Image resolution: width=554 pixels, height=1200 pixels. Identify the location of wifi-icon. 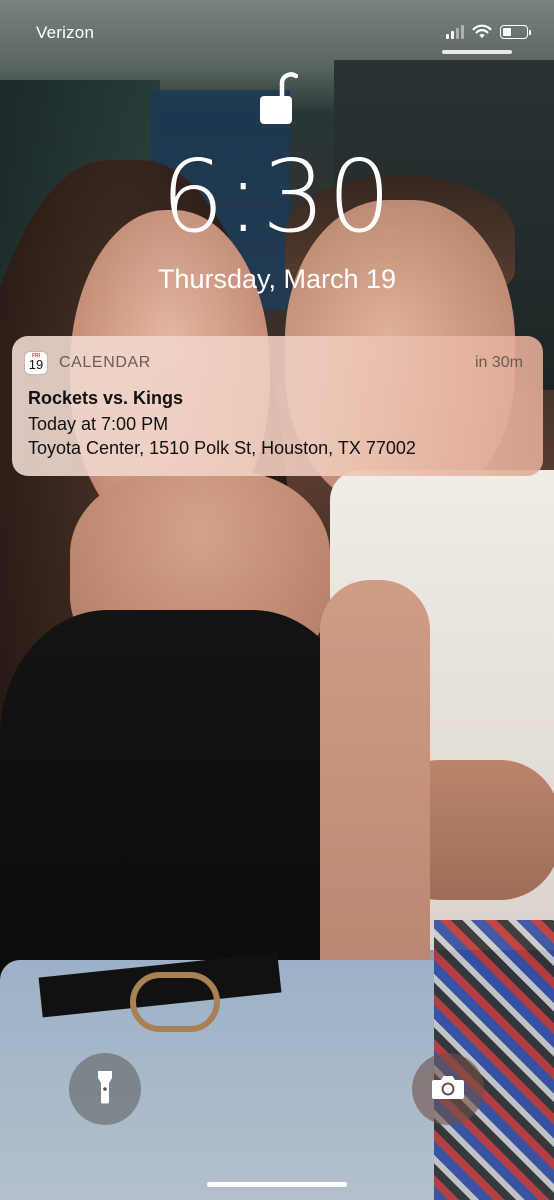
(482, 31).